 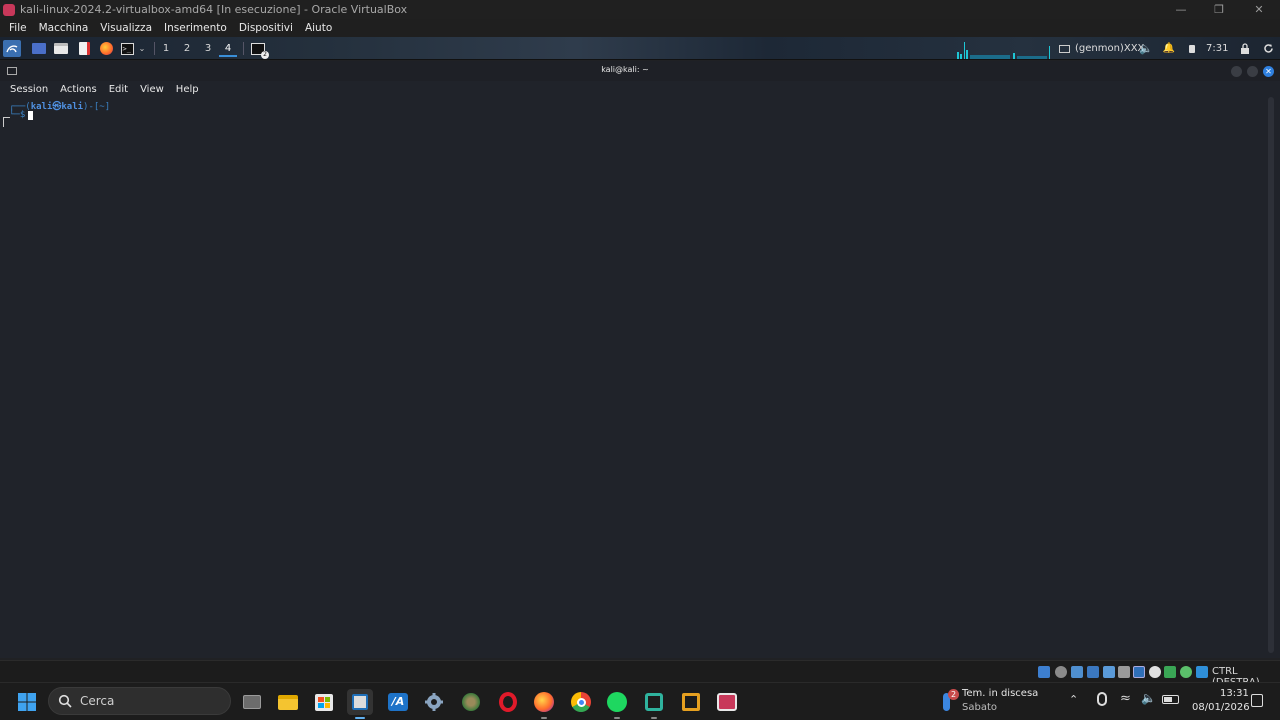 I want to click on panel-clock: 7:31, so click(x=1217, y=48).